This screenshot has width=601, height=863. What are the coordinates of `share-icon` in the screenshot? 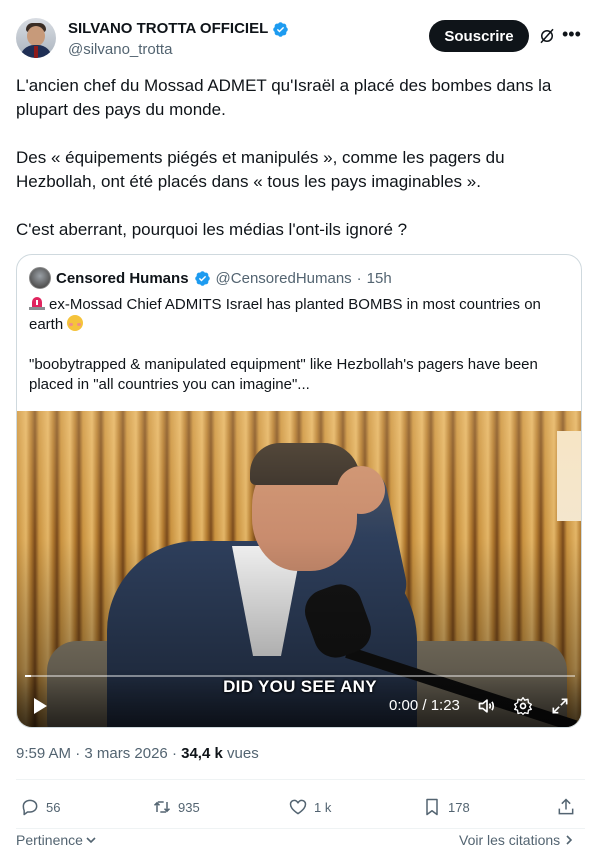 It's located at (566, 806).